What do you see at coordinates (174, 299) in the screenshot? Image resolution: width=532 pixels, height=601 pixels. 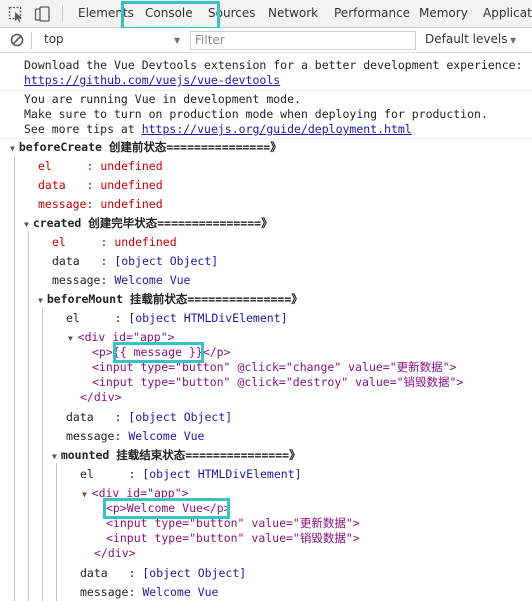 I see `group-title: beforeMount 挂载前状态===============》` at bounding box center [174, 299].